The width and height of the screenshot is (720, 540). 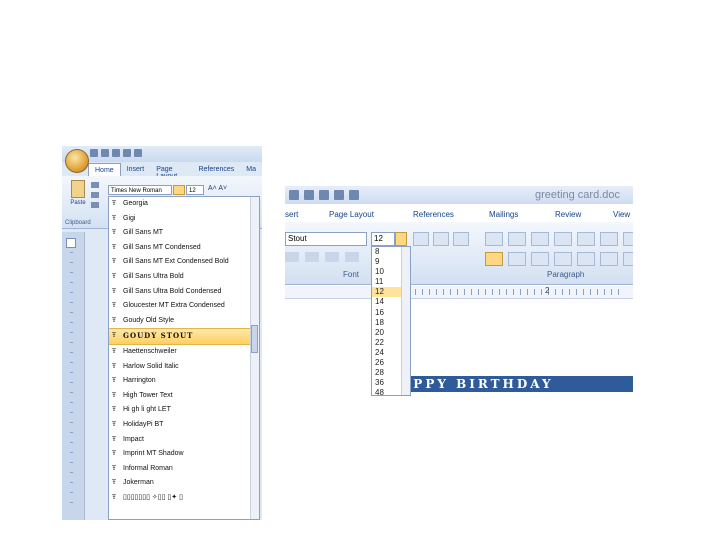 What do you see at coordinates (77, 161) in the screenshot?
I see `office-button` at bounding box center [77, 161].